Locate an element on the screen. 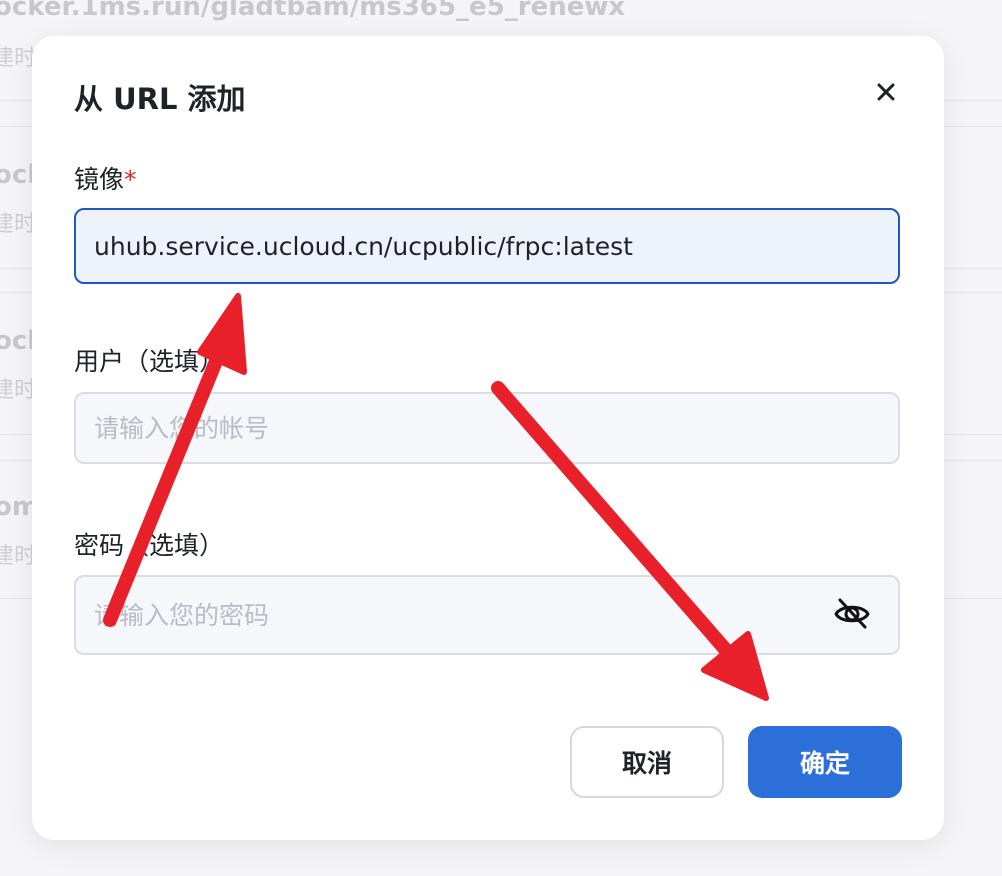 The image size is (1002, 876). password-visibility-toggle is located at coordinates (852, 614).